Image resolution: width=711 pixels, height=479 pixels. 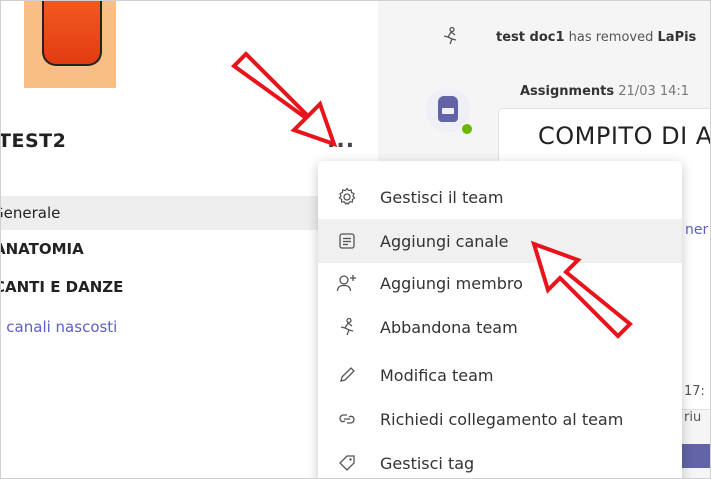 I want to click on menu-item-request-link: Richiedi collegamento al team, so click(x=500, y=419).